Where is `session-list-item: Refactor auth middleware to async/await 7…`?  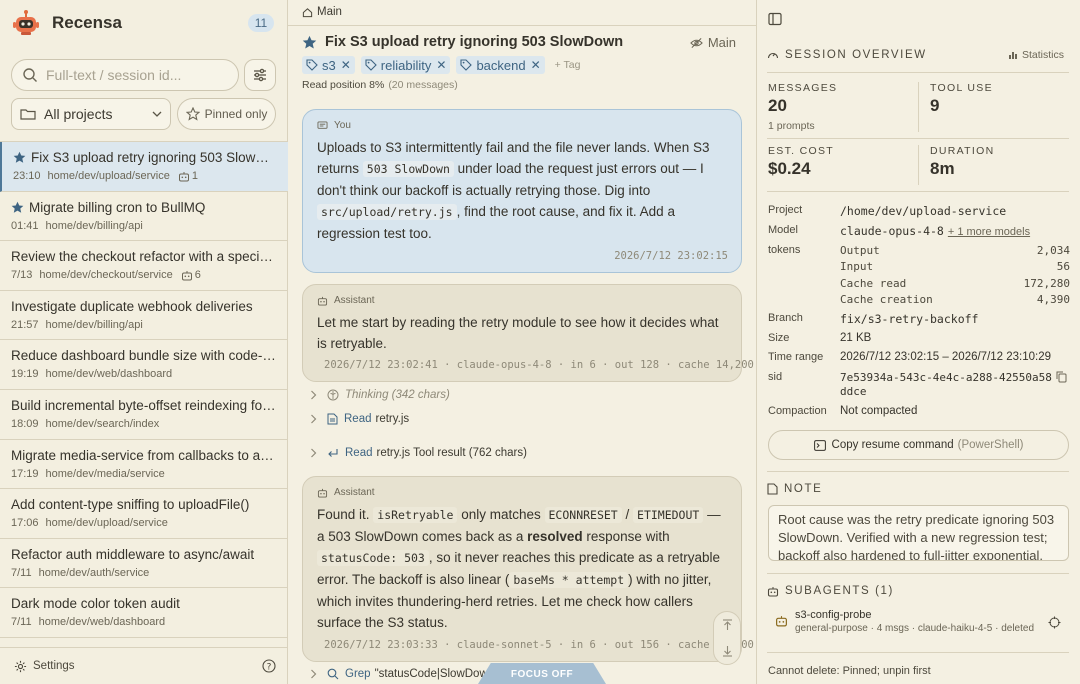 session-list-item: Refactor auth middleware to async/await 7… is located at coordinates (144, 564).